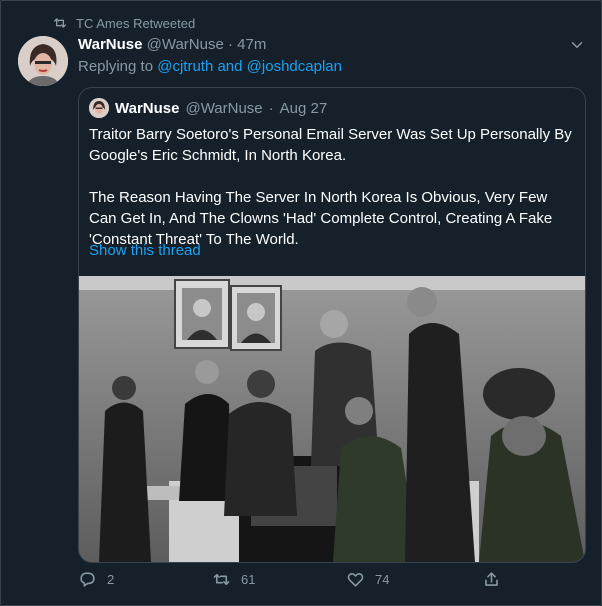 This screenshot has height=606, width=602. What do you see at coordinates (185, 66) in the screenshot?
I see `reply-user-link: @cjtruth` at bounding box center [185, 66].